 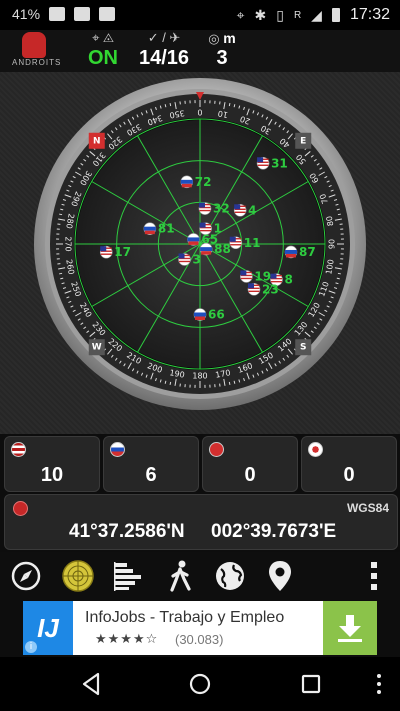 What do you see at coordinates (103, 50) in the screenshot?
I see `fix-status: ⌖ ◬ ON` at bounding box center [103, 50].